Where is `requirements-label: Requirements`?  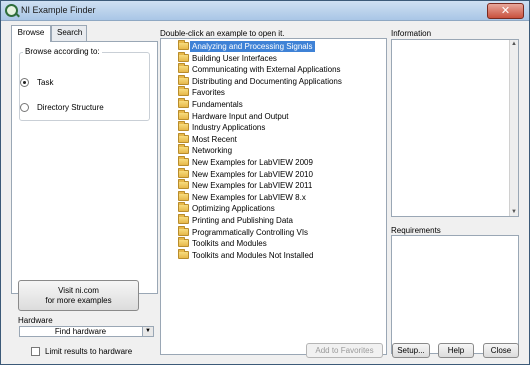 requirements-label: Requirements is located at coordinates (416, 230).